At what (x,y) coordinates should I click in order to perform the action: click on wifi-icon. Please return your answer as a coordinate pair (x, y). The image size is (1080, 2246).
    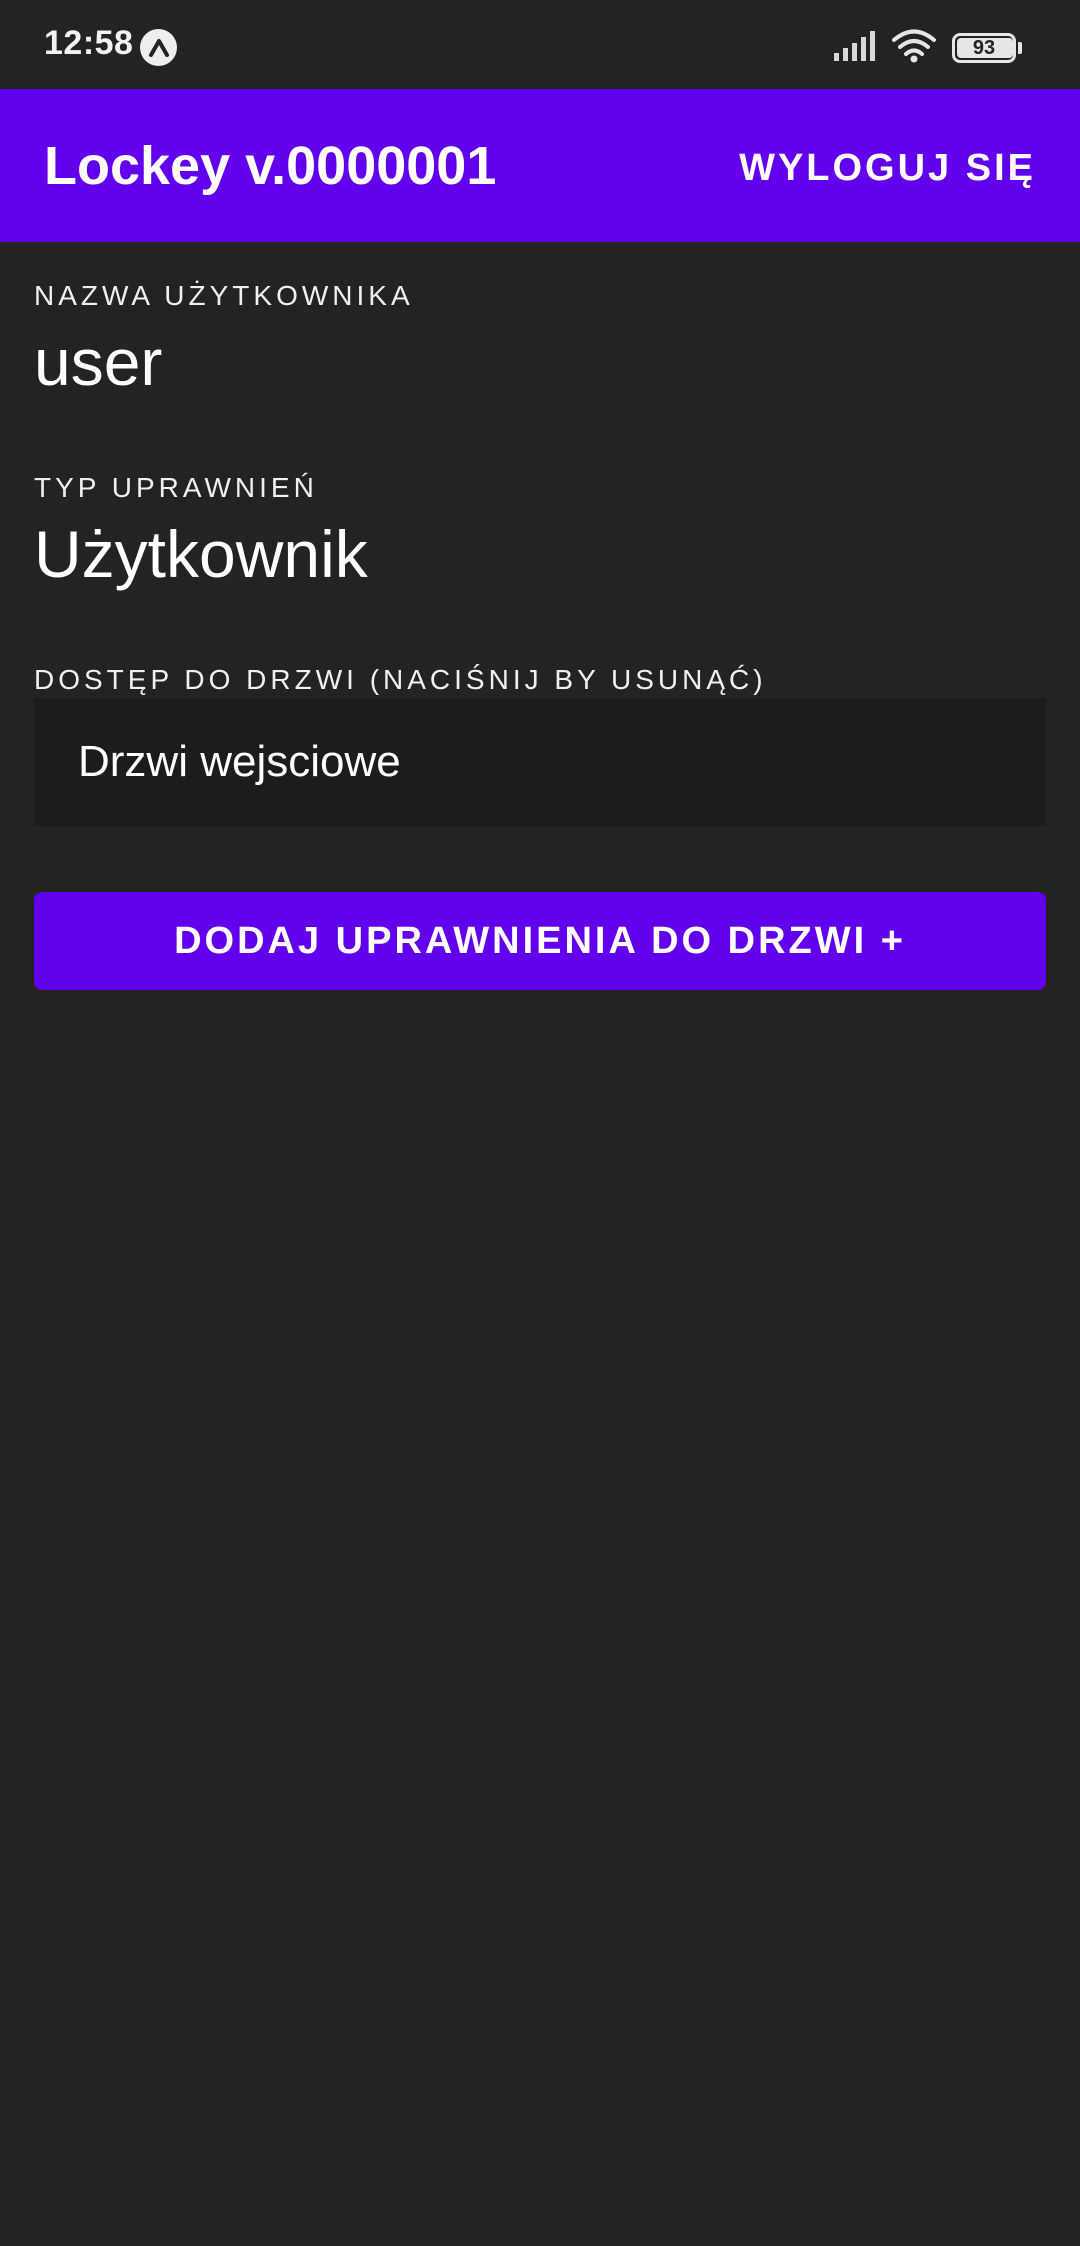
    Looking at the image, I should click on (914, 48).